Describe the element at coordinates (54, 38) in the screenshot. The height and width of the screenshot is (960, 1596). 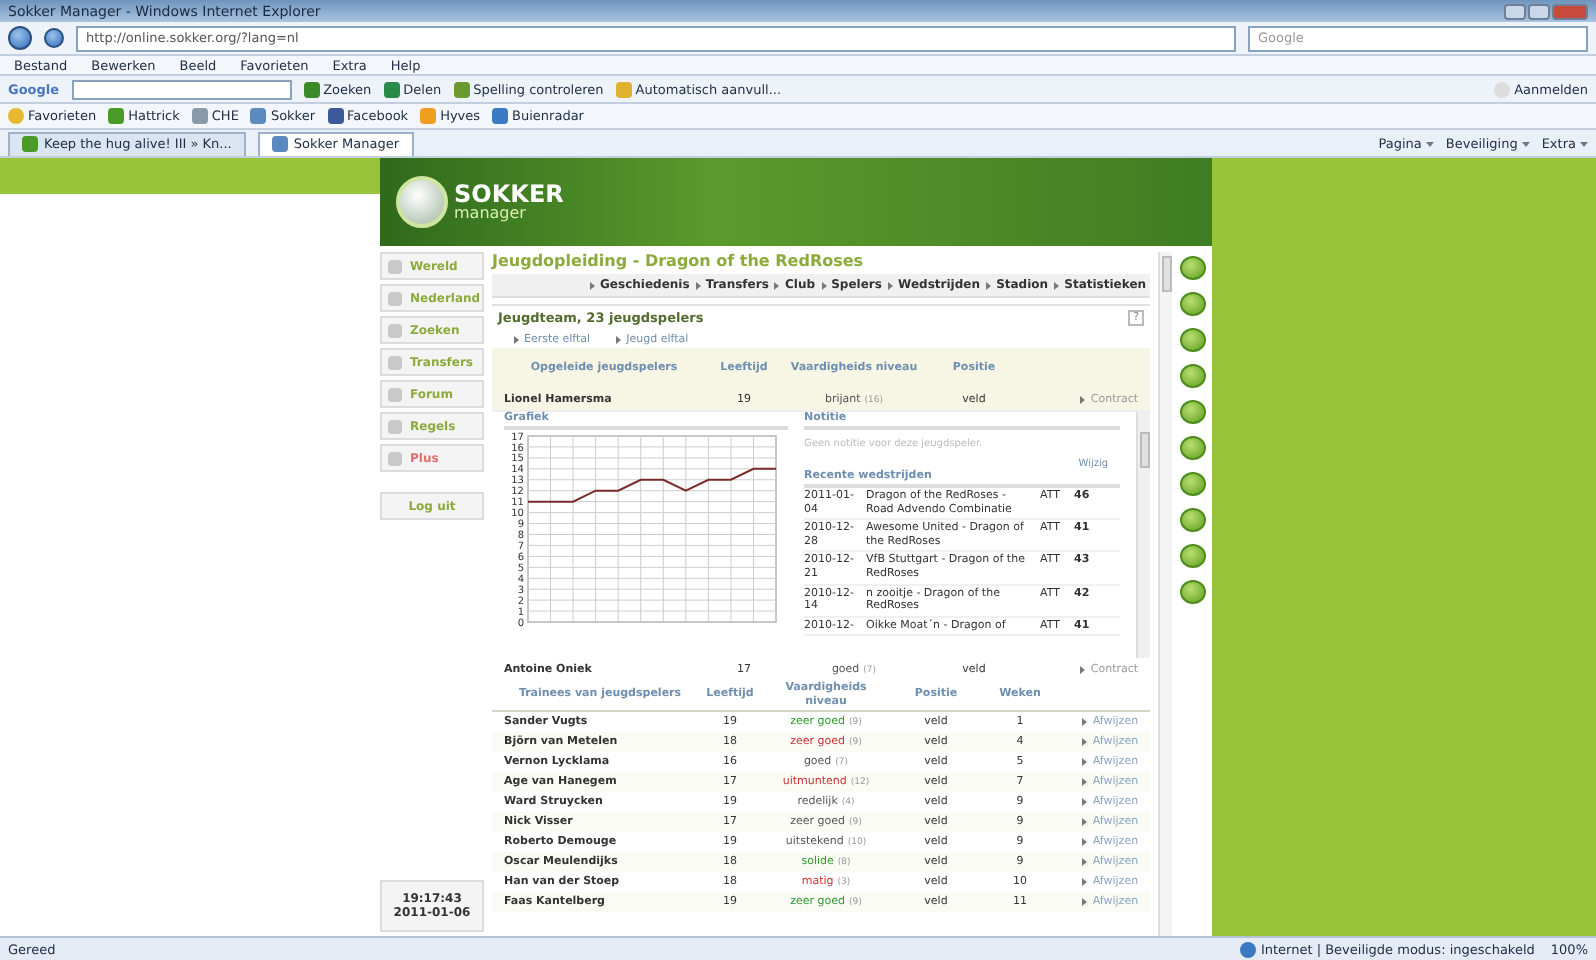
I see `forward-button` at that location.